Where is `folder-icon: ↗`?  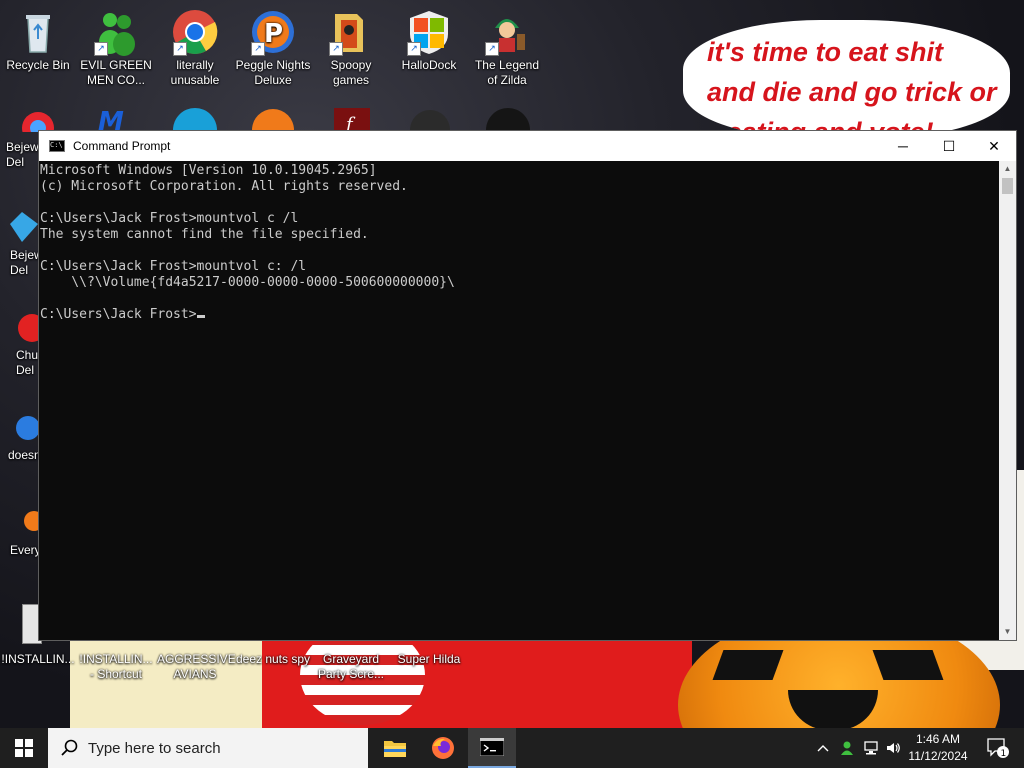
folder-icon: ↗ is located at coordinates (351, 32).